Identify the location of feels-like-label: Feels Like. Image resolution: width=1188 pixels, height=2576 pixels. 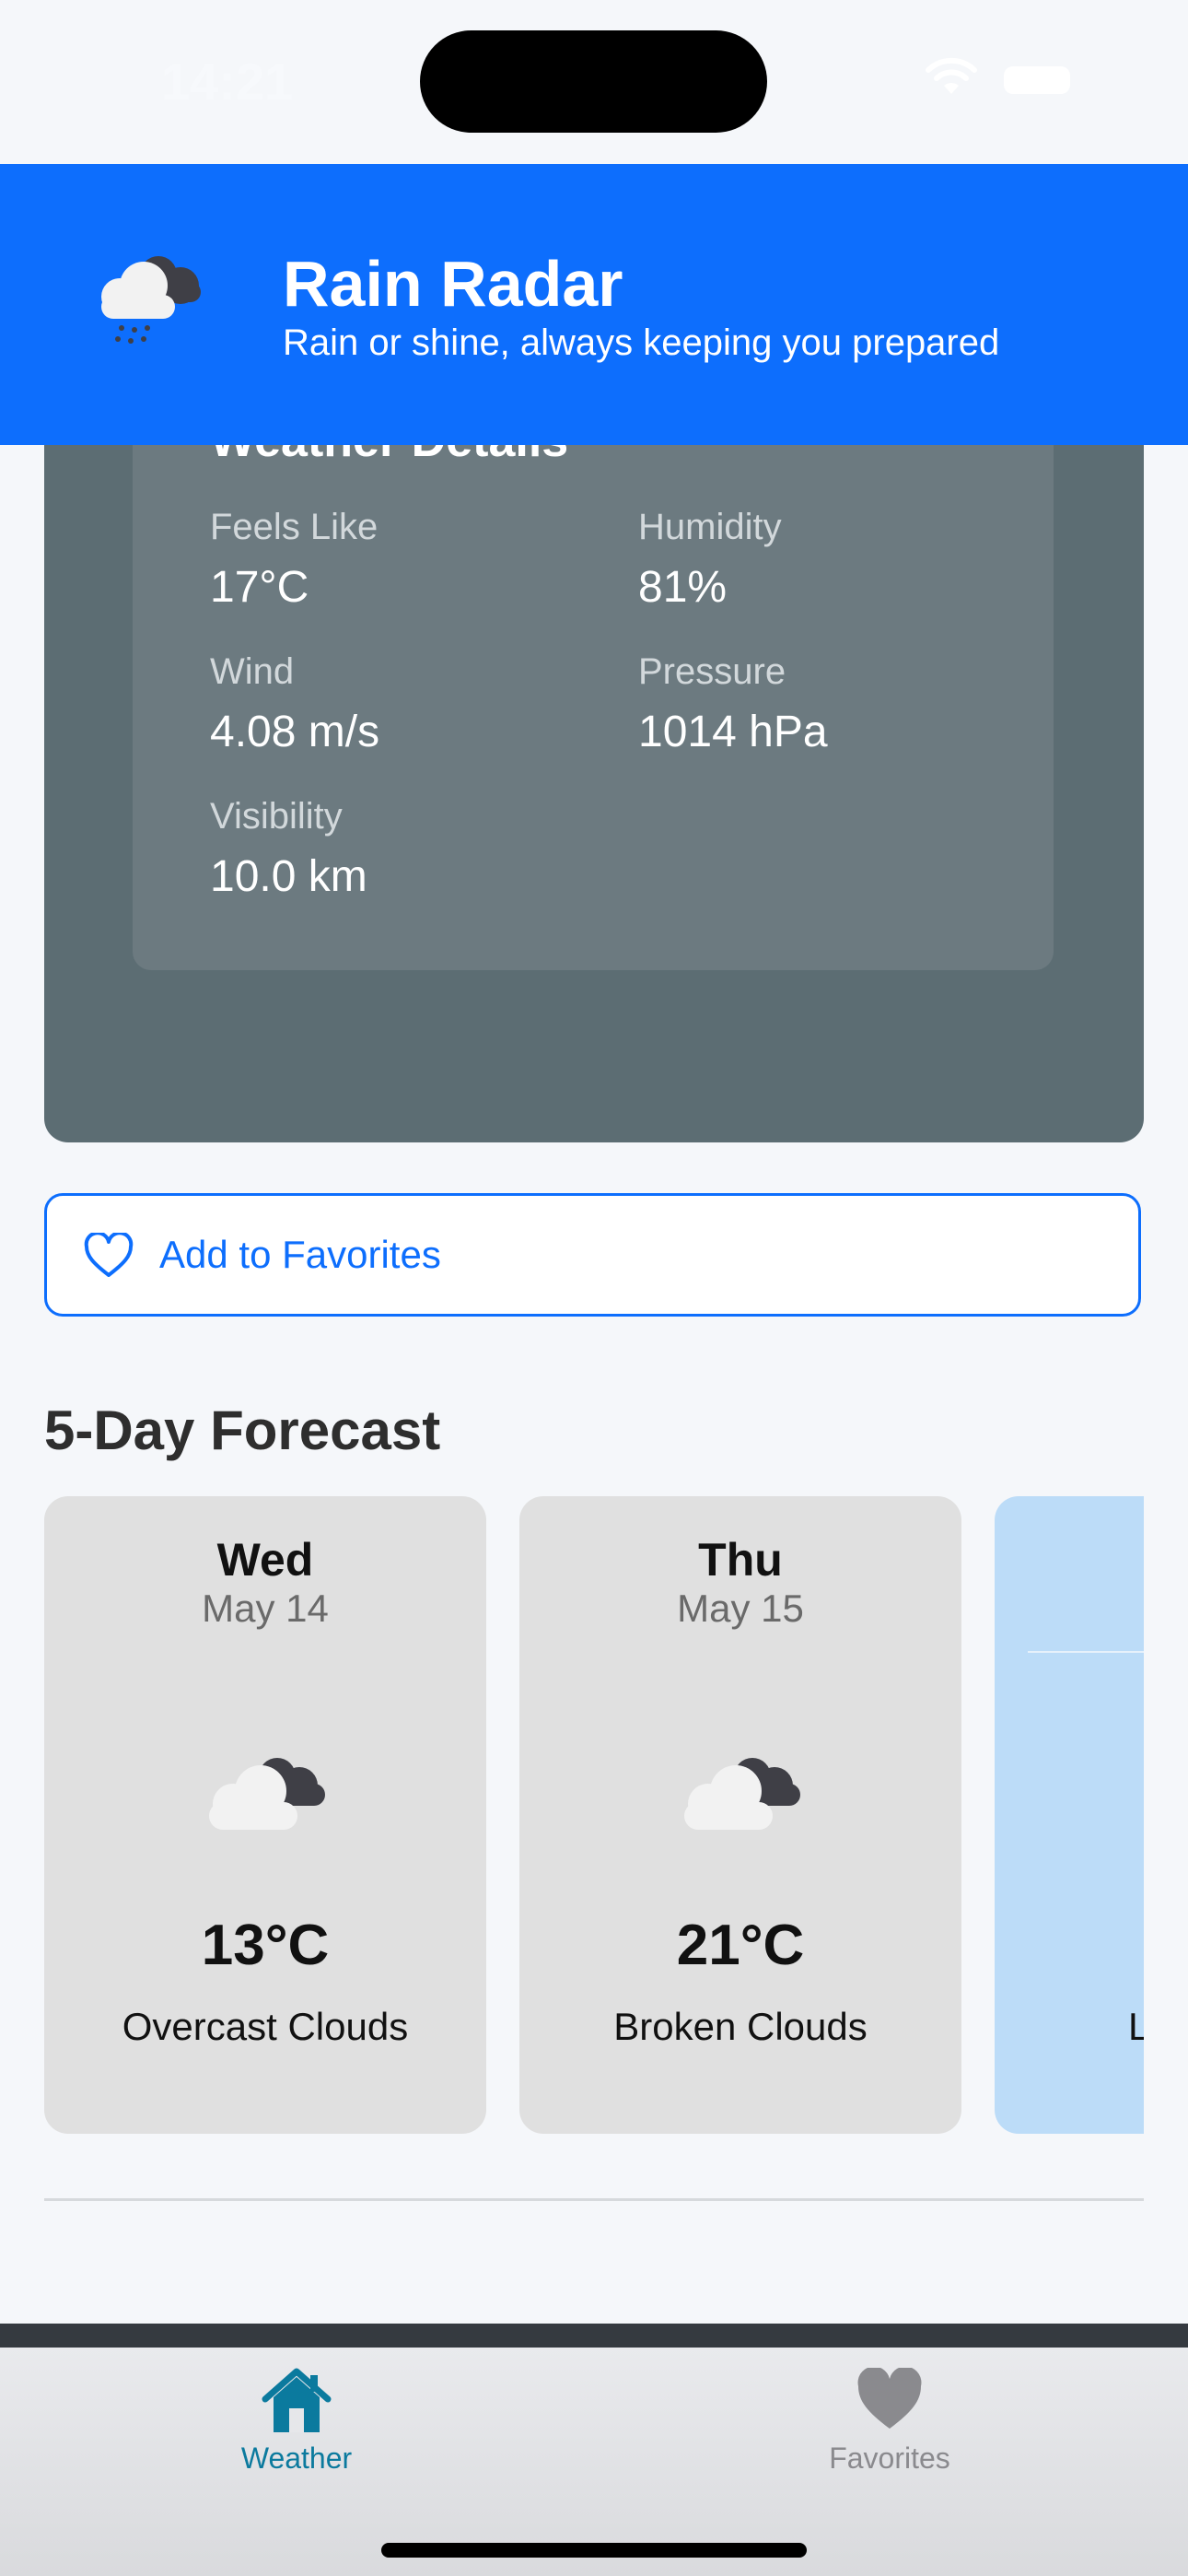
(294, 527).